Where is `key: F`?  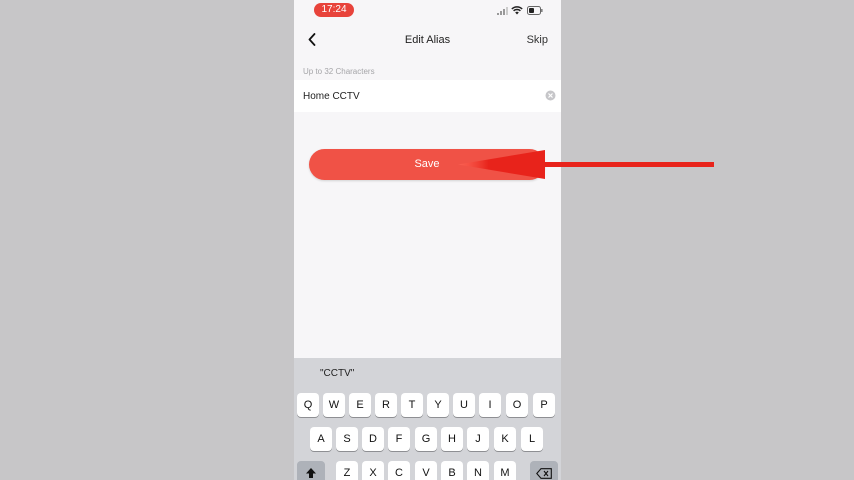 key: F is located at coordinates (399, 439).